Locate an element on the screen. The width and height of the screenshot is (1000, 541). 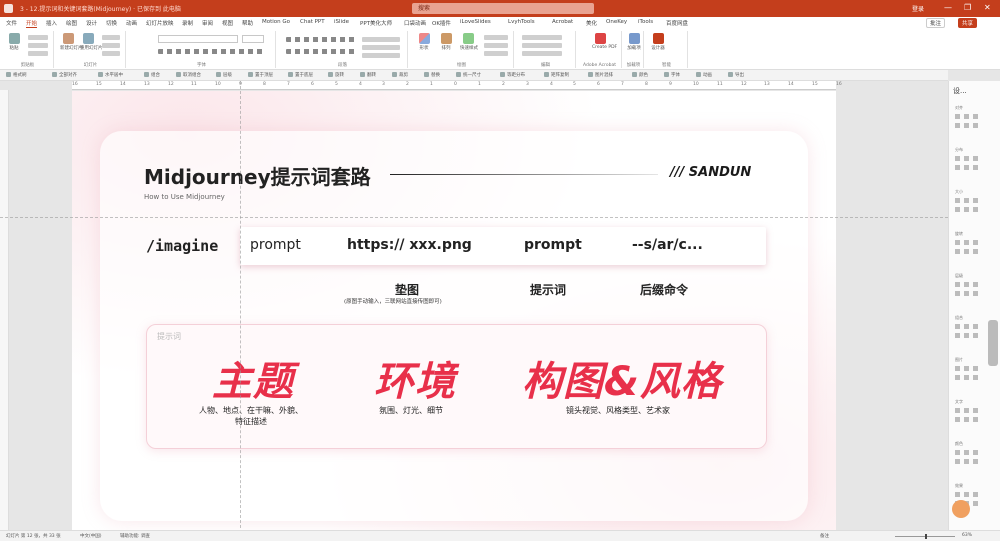
format-painter-button is located at coordinates (38, 53).